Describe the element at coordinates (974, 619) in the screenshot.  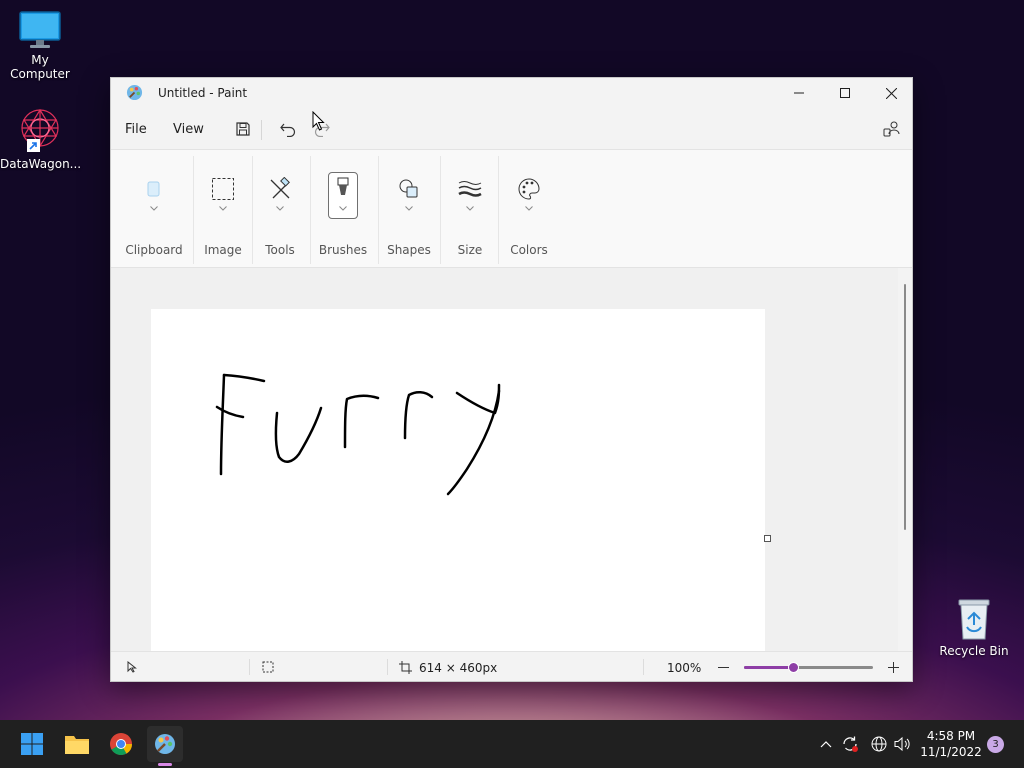
I see `recycle-bin-icon` at that location.